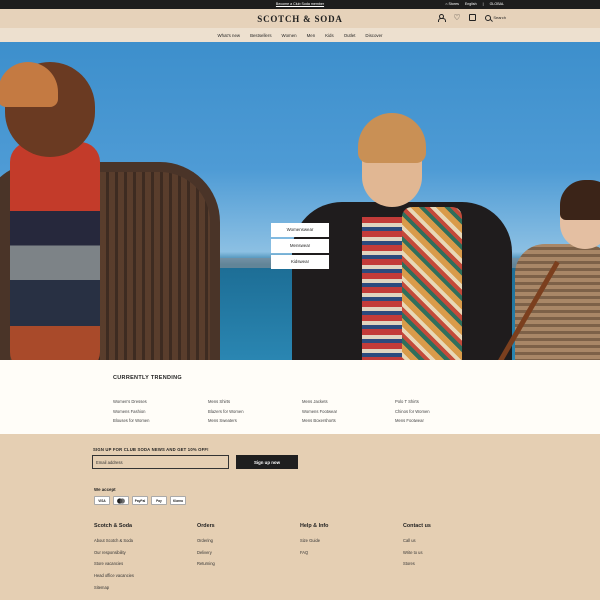 The width and height of the screenshot is (600, 600). I want to click on mastercard-icon, so click(121, 500).